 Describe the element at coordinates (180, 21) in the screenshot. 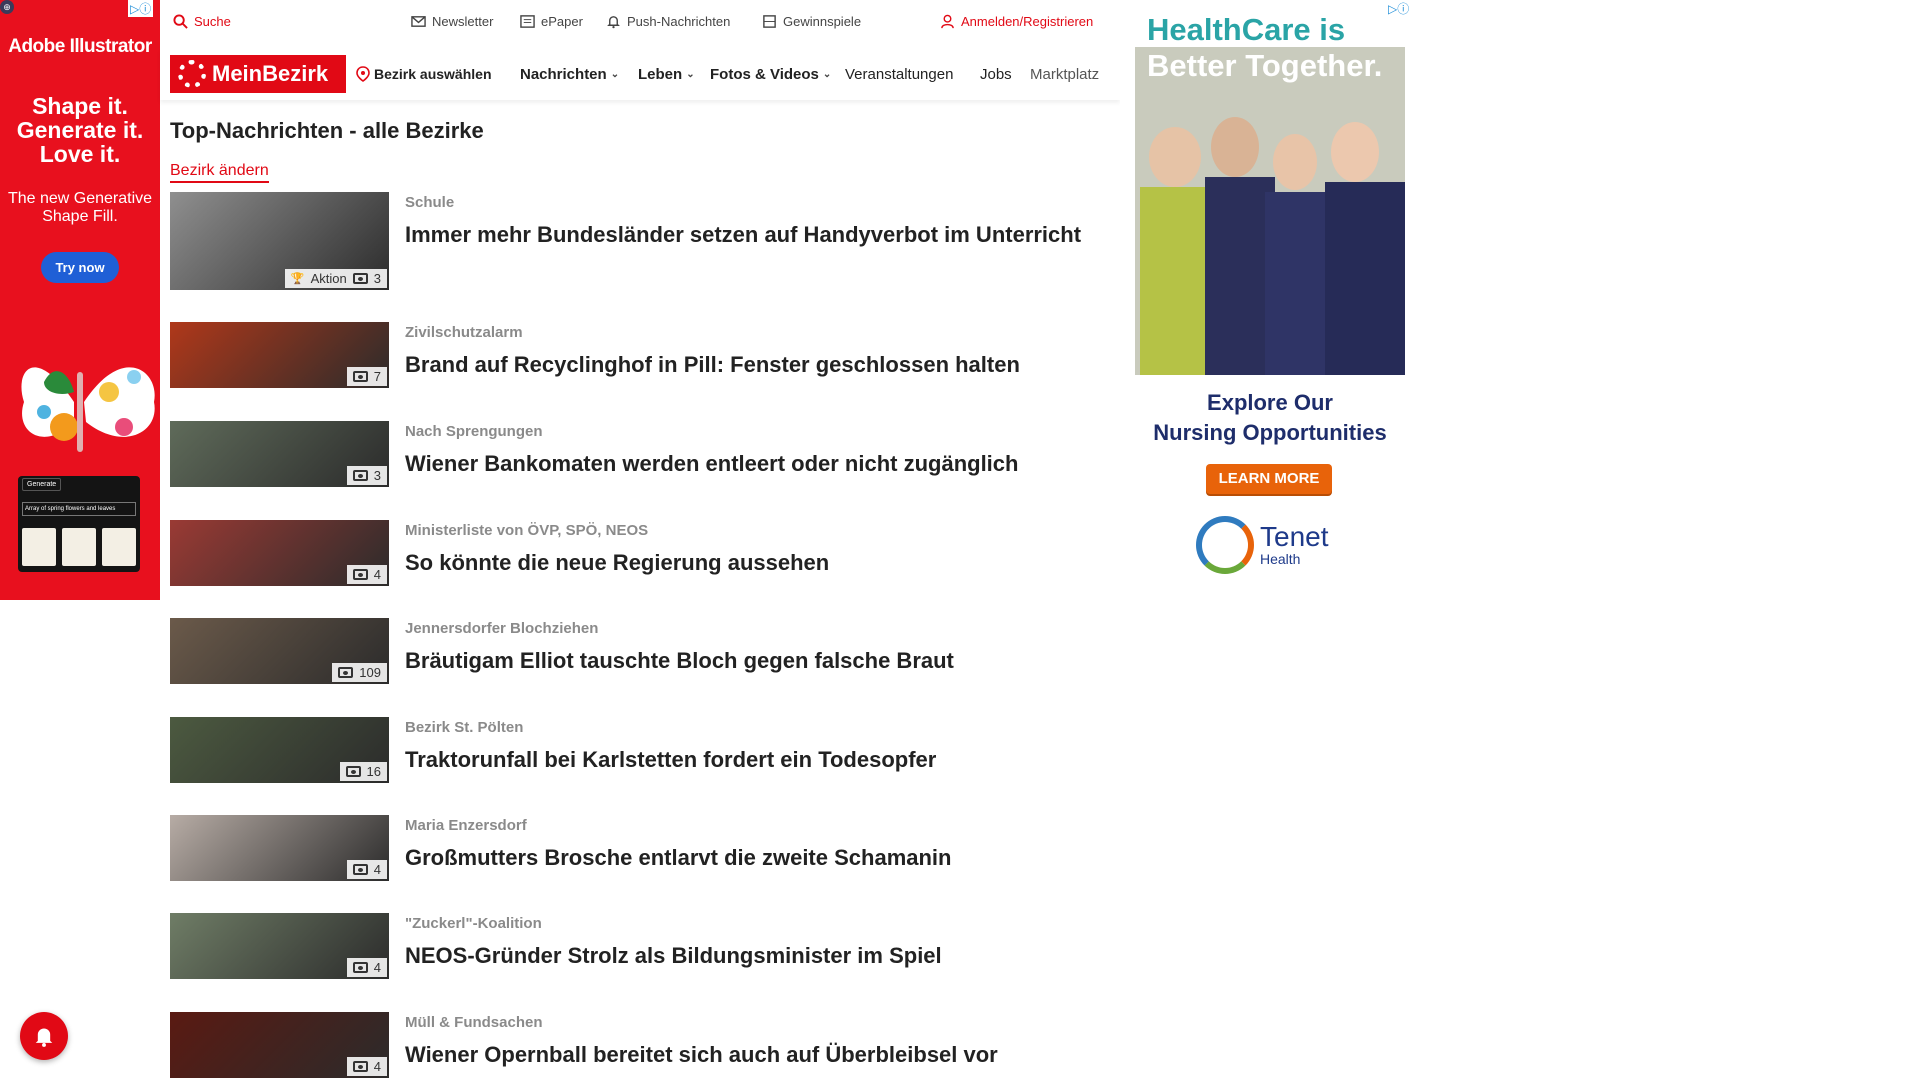

I see `search-icon` at that location.